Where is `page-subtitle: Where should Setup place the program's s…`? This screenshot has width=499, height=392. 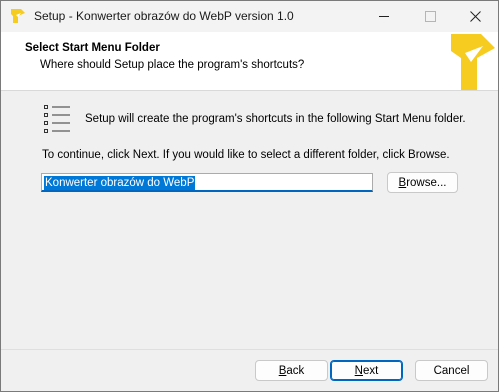 page-subtitle: Where should Setup place the program's s… is located at coordinates (172, 65).